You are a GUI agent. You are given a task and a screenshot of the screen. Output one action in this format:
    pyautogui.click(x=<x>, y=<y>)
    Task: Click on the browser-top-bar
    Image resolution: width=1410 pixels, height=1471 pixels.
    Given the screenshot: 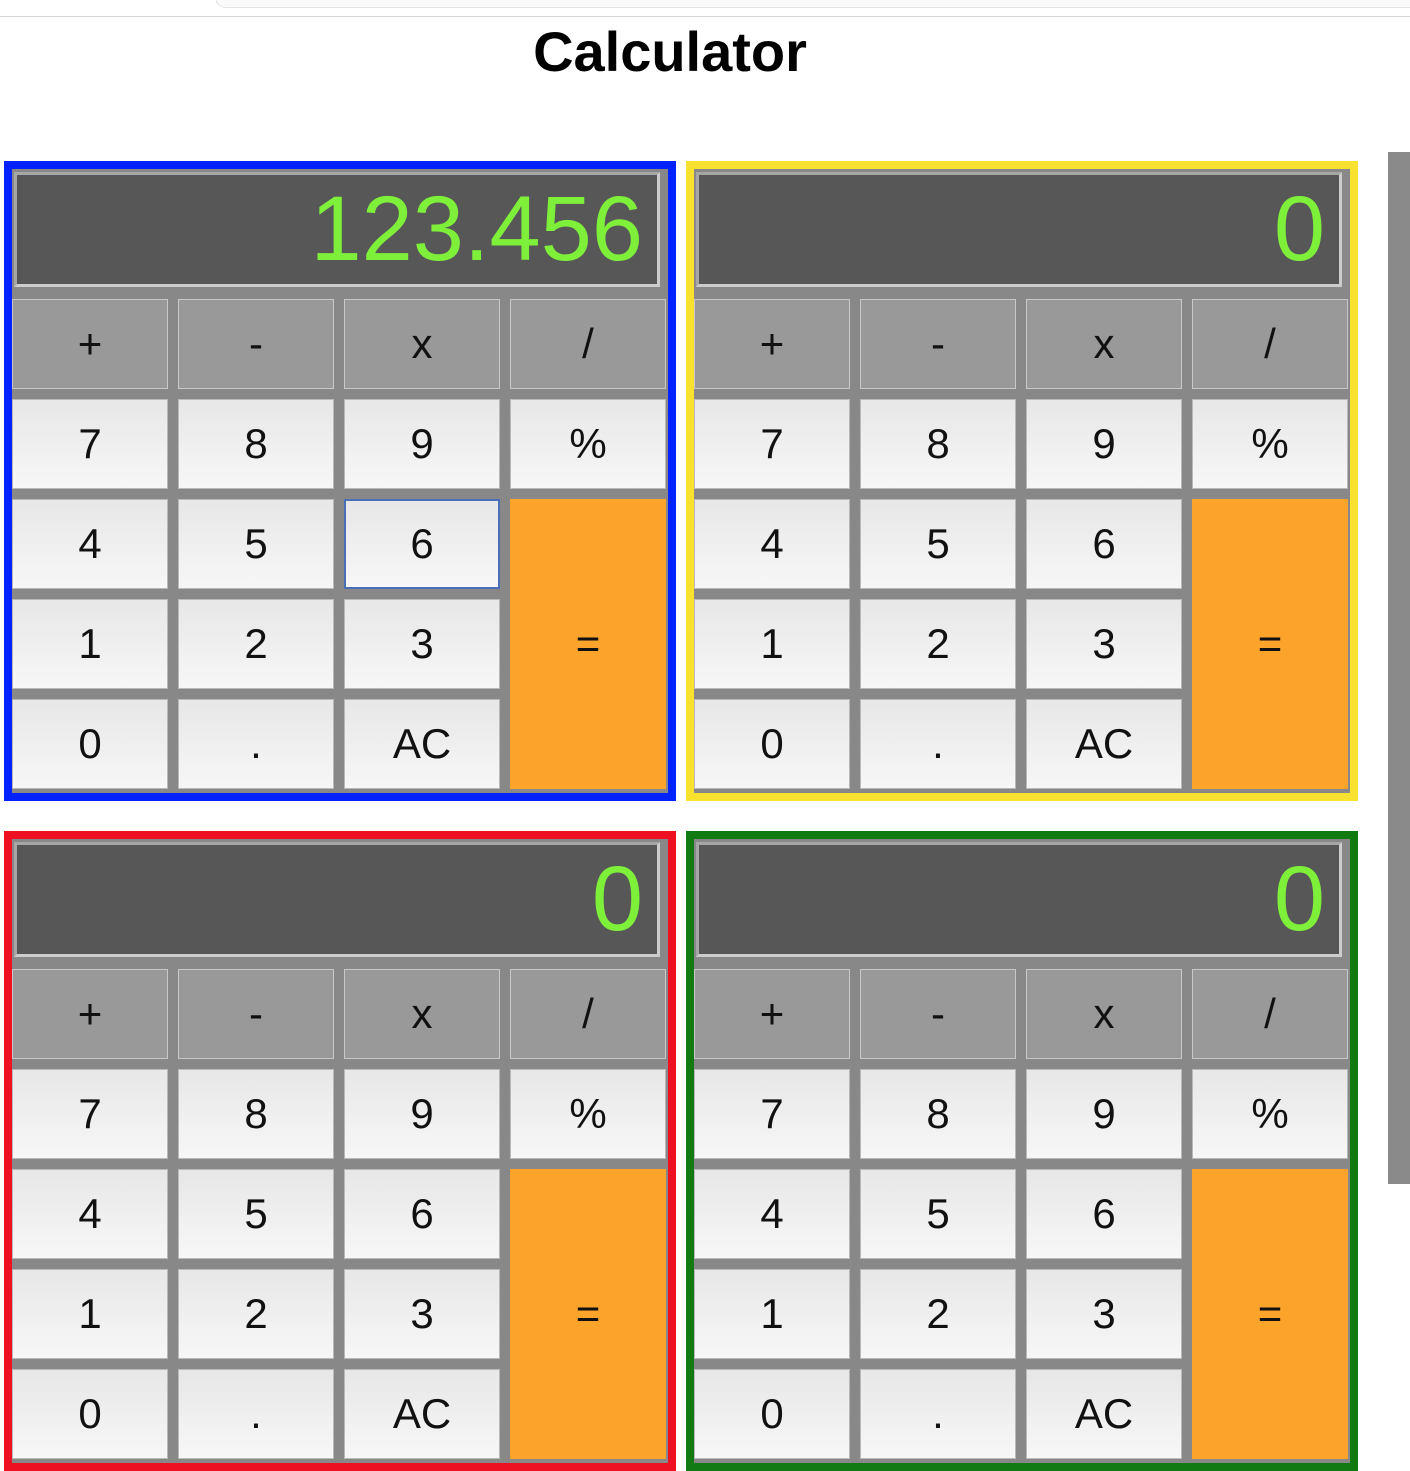 What is the action you would take?
    pyautogui.click(x=705, y=8)
    